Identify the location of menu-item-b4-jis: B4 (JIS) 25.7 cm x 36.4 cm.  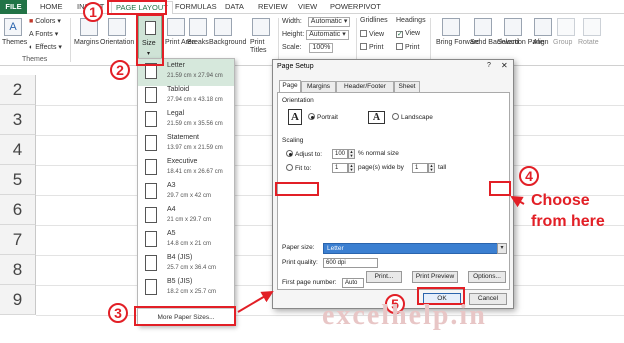
(186, 264).